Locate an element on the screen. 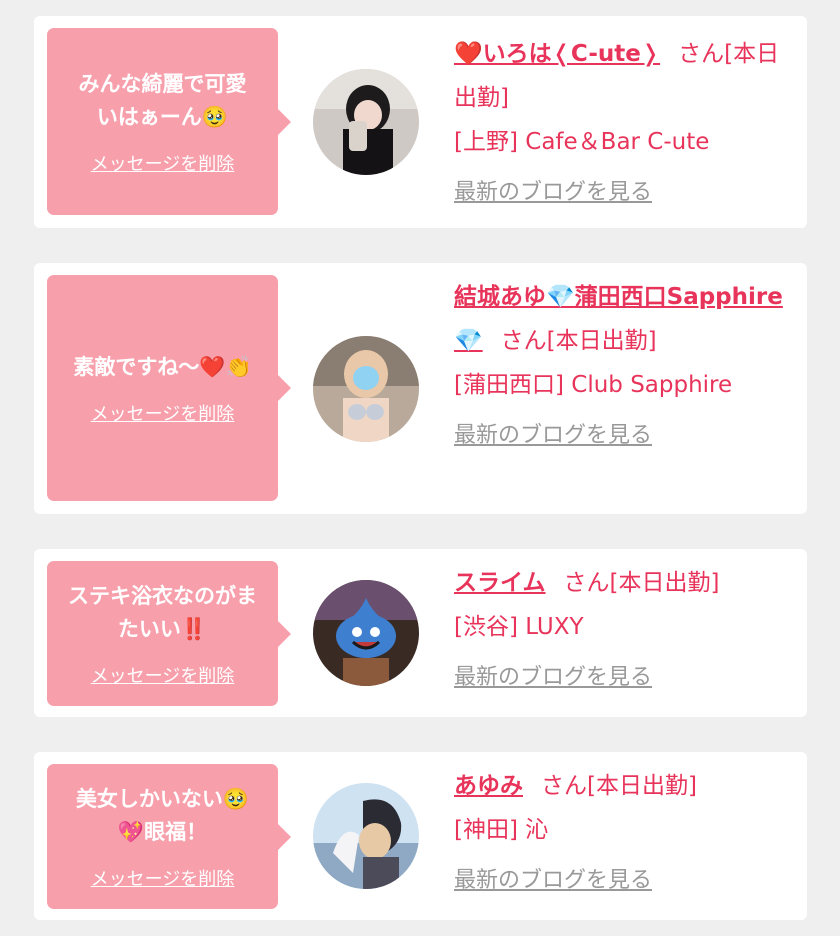  cast-name-link: スライム is located at coordinates (500, 583).